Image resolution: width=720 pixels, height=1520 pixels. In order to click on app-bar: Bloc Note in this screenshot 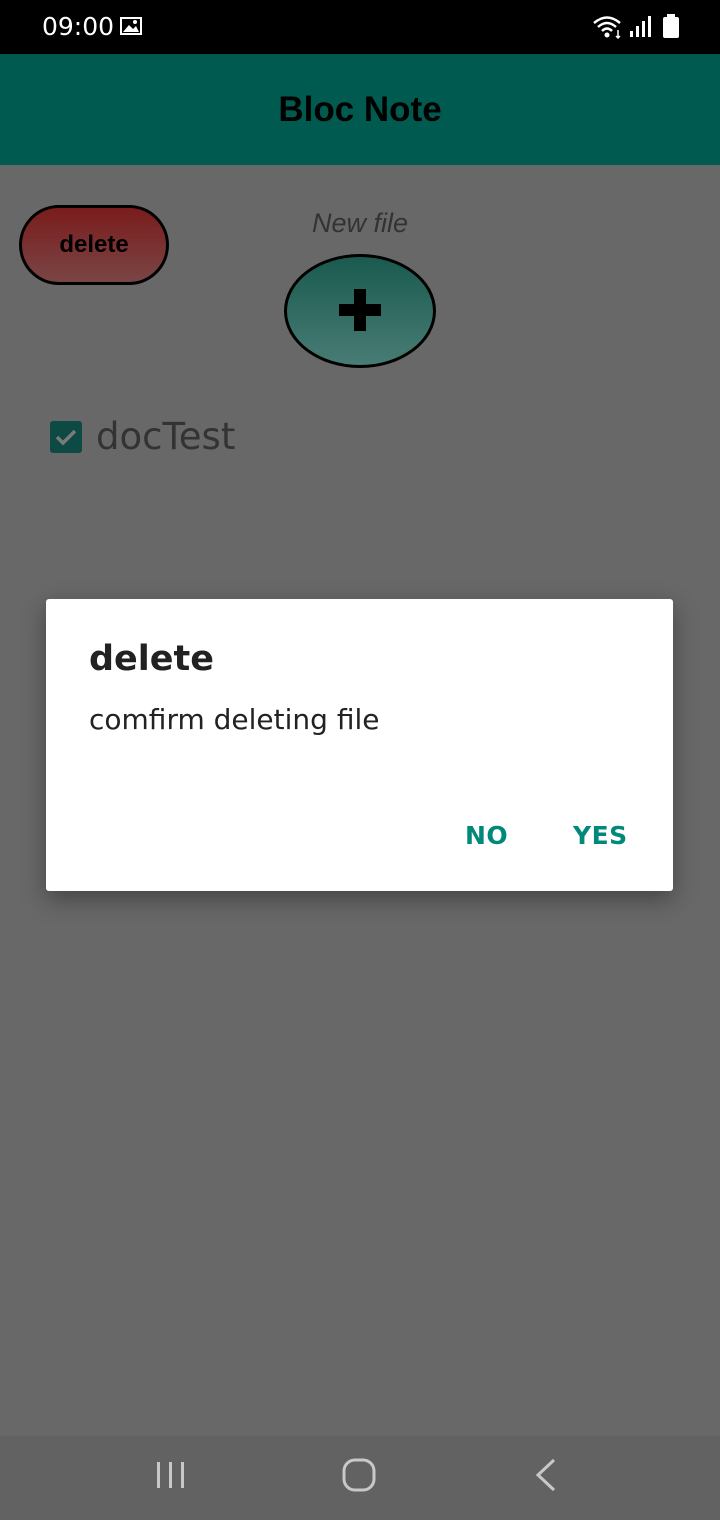, I will do `click(360, 109)`.